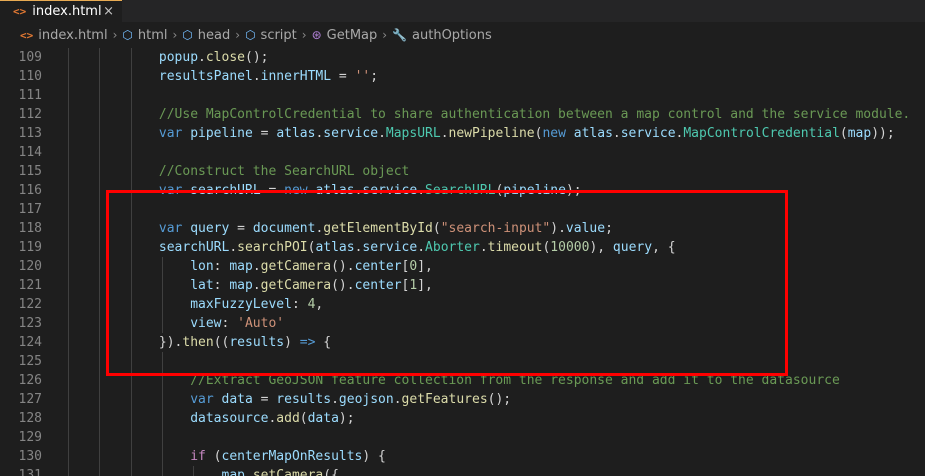 This screenshot has height=476, width=925. I want to click on breadcrumb-item-getmap: ⊛ GetMap, so click(345, 35).